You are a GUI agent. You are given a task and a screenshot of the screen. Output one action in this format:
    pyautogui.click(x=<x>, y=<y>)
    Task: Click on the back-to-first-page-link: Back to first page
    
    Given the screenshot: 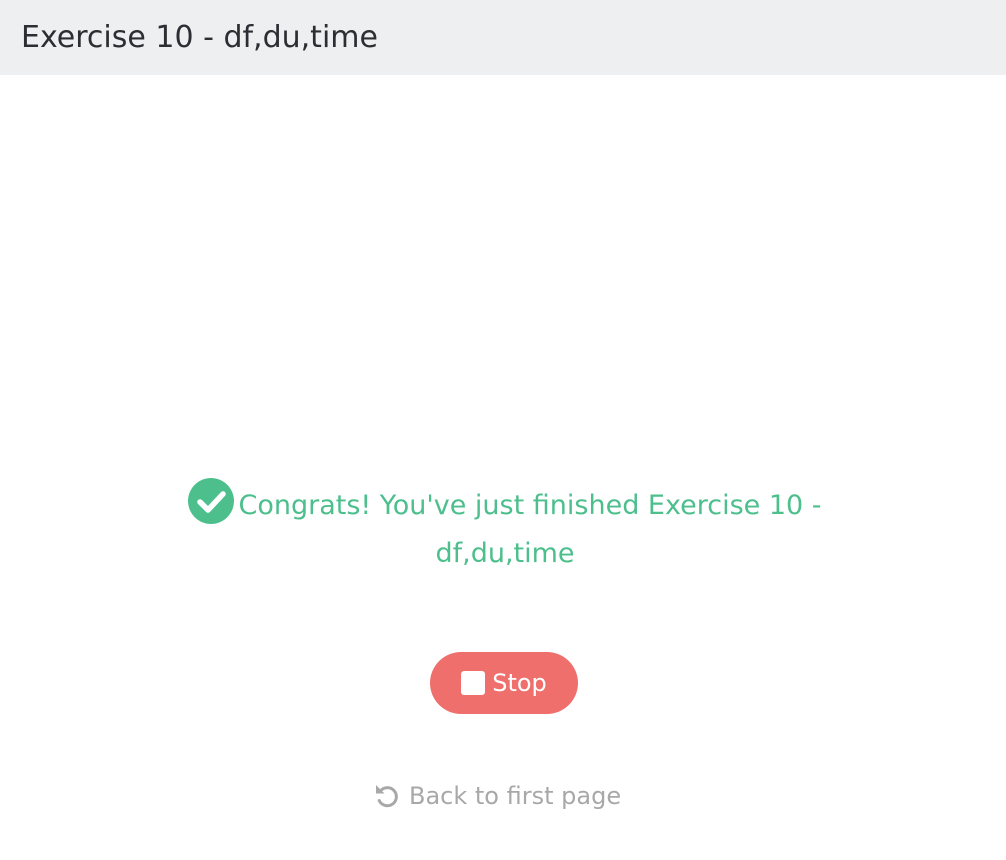 What is the action you would take?
    pyautogui.click(x=497, y=796)
    